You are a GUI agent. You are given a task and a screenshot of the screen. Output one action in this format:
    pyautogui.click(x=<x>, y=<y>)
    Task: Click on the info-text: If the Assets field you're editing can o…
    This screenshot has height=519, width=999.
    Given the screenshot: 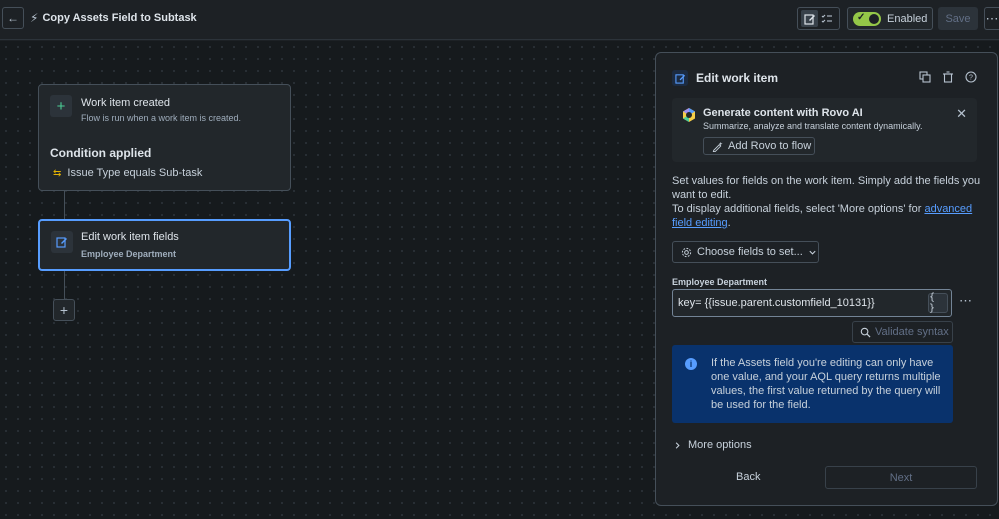 What is the action you would take?
    pyautogui.click(x=826, y=384)
    